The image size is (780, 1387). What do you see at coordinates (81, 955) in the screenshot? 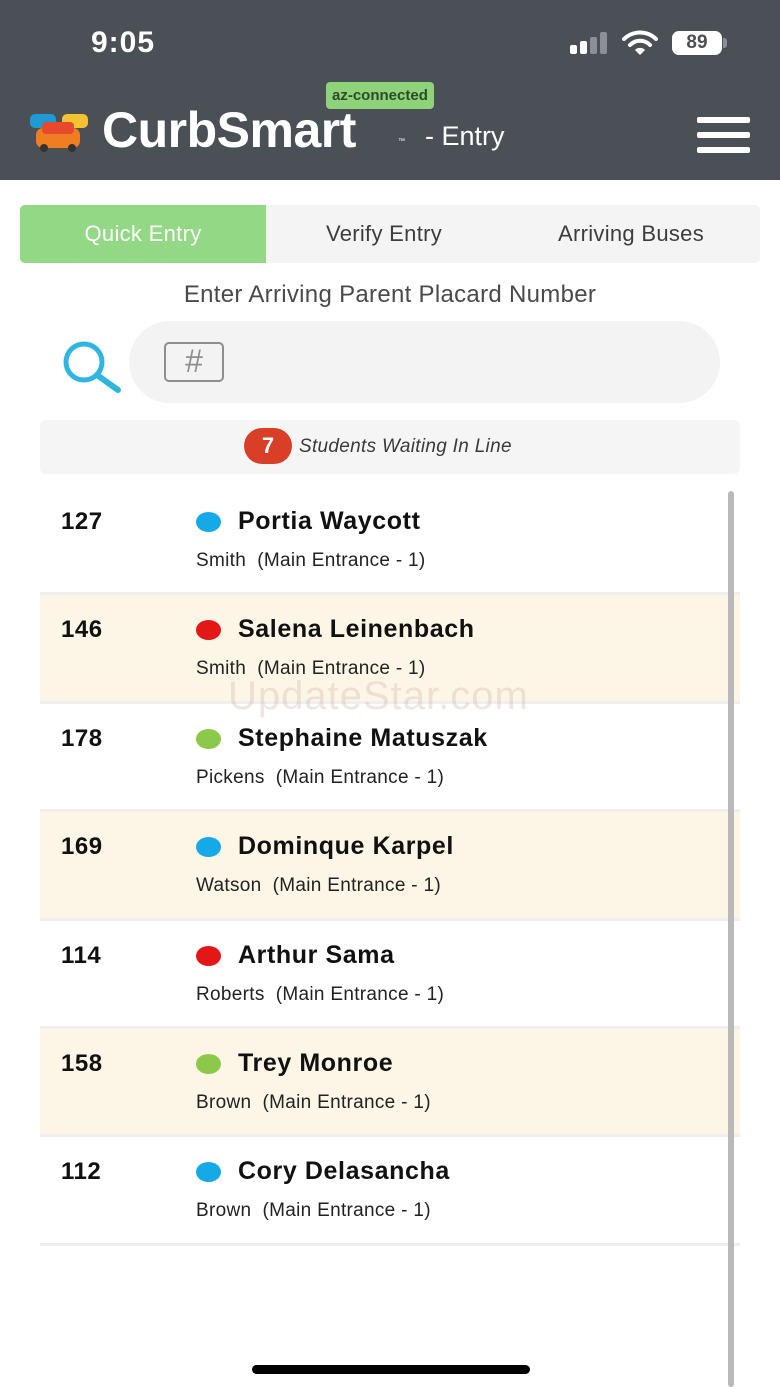
I see `placard-number: 114` at bounding box center [81, 955].